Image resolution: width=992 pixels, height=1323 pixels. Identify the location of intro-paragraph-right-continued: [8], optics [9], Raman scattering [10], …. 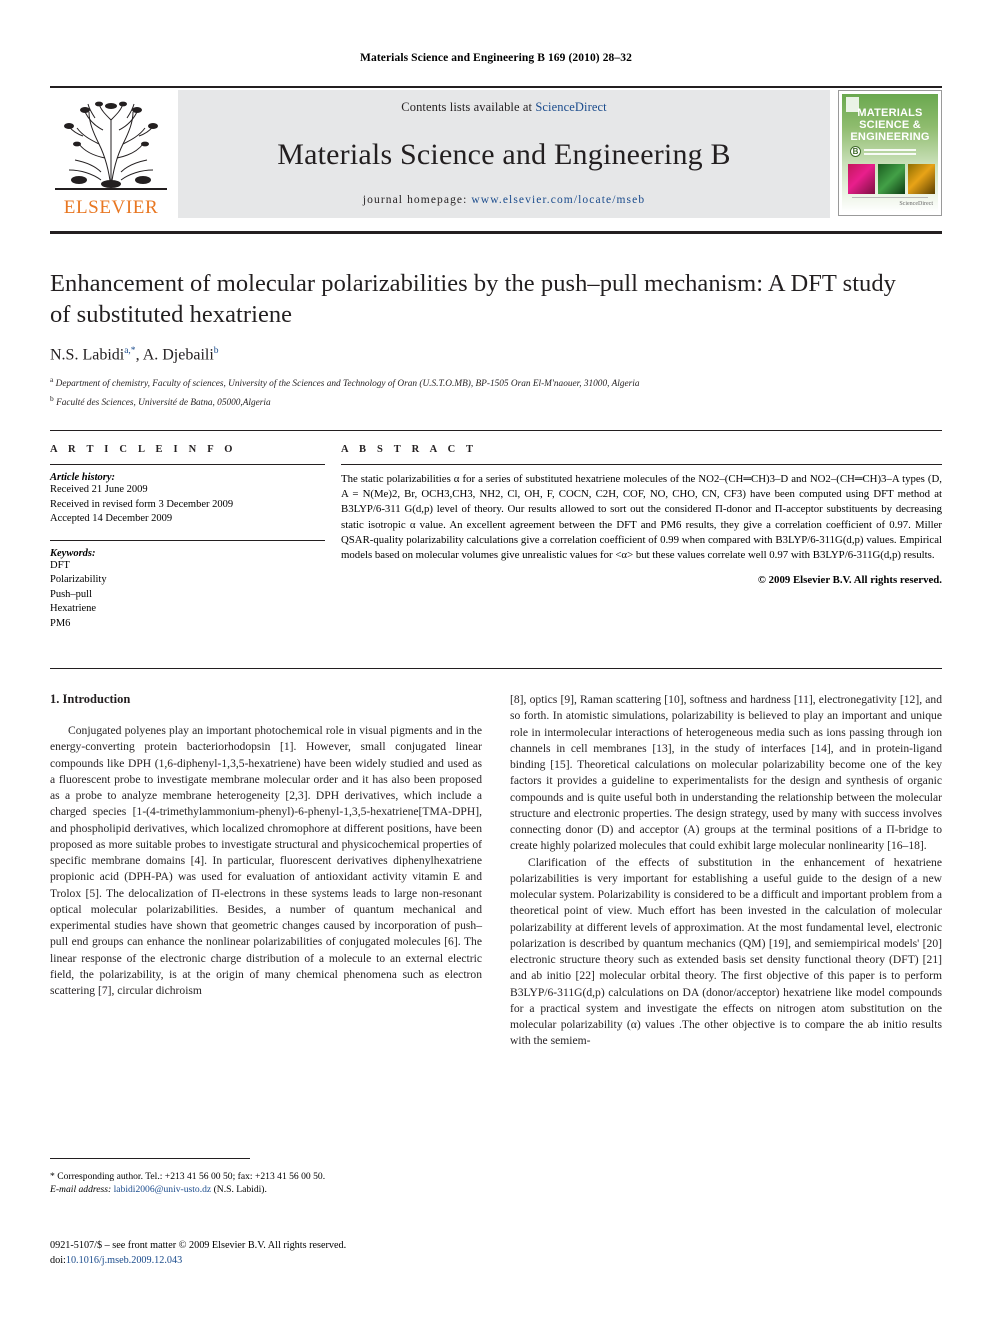
(726, 773).